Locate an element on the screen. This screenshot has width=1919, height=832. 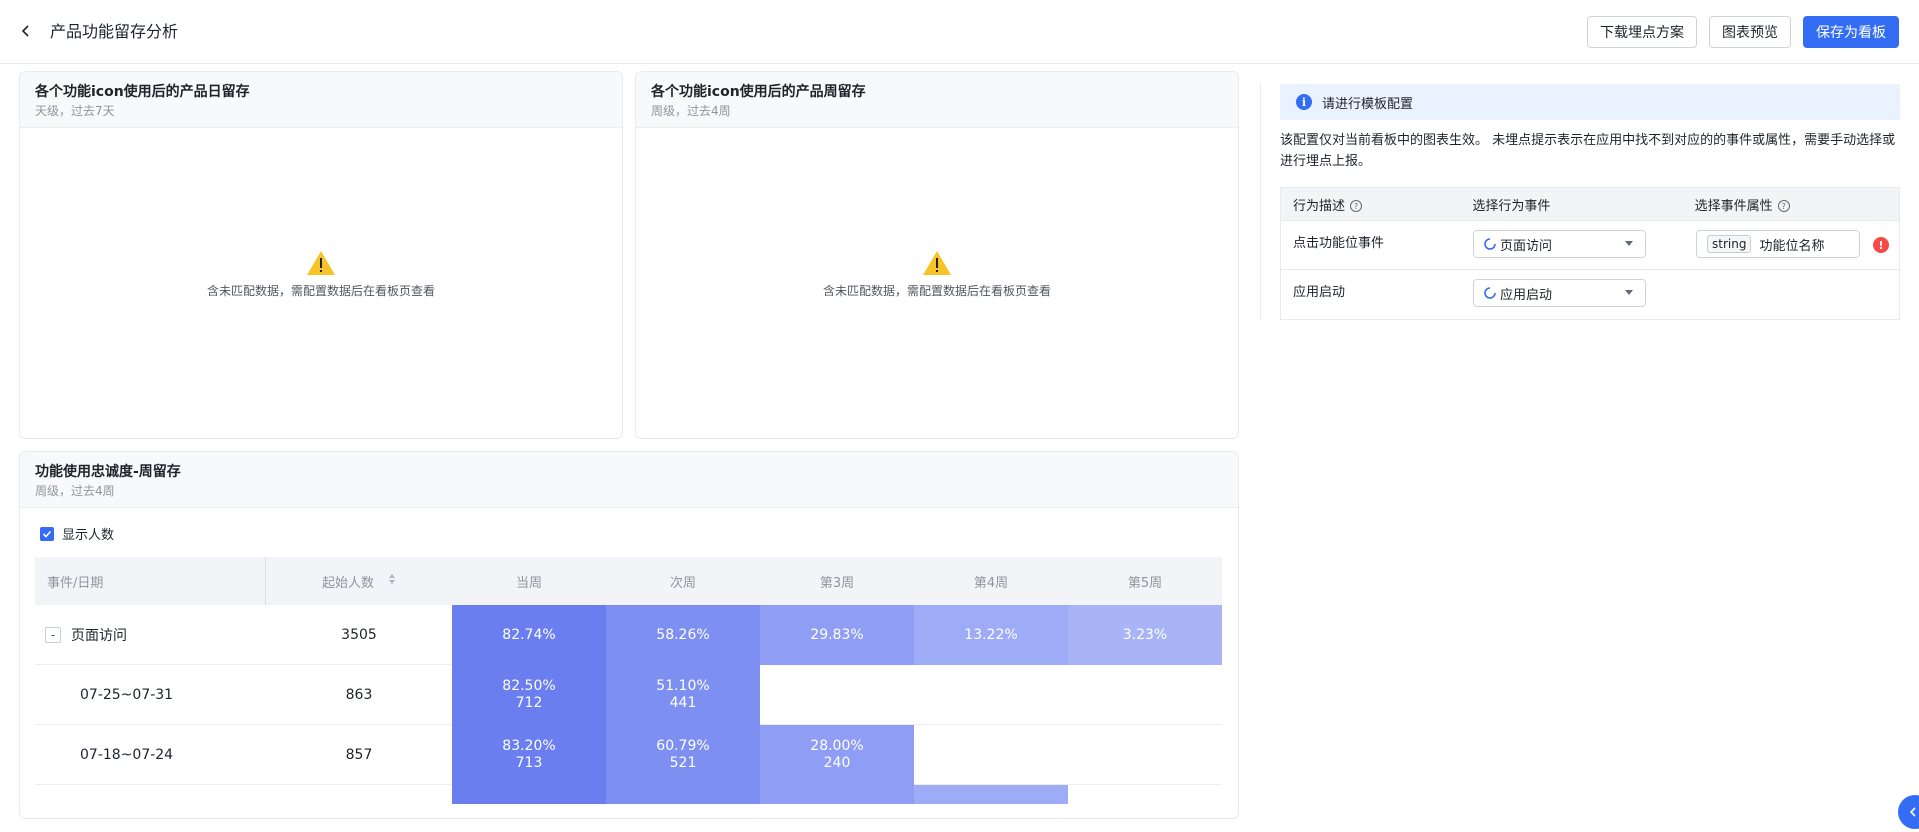
column-header-week-4: 第4周 is located at coordinates (991, 583).